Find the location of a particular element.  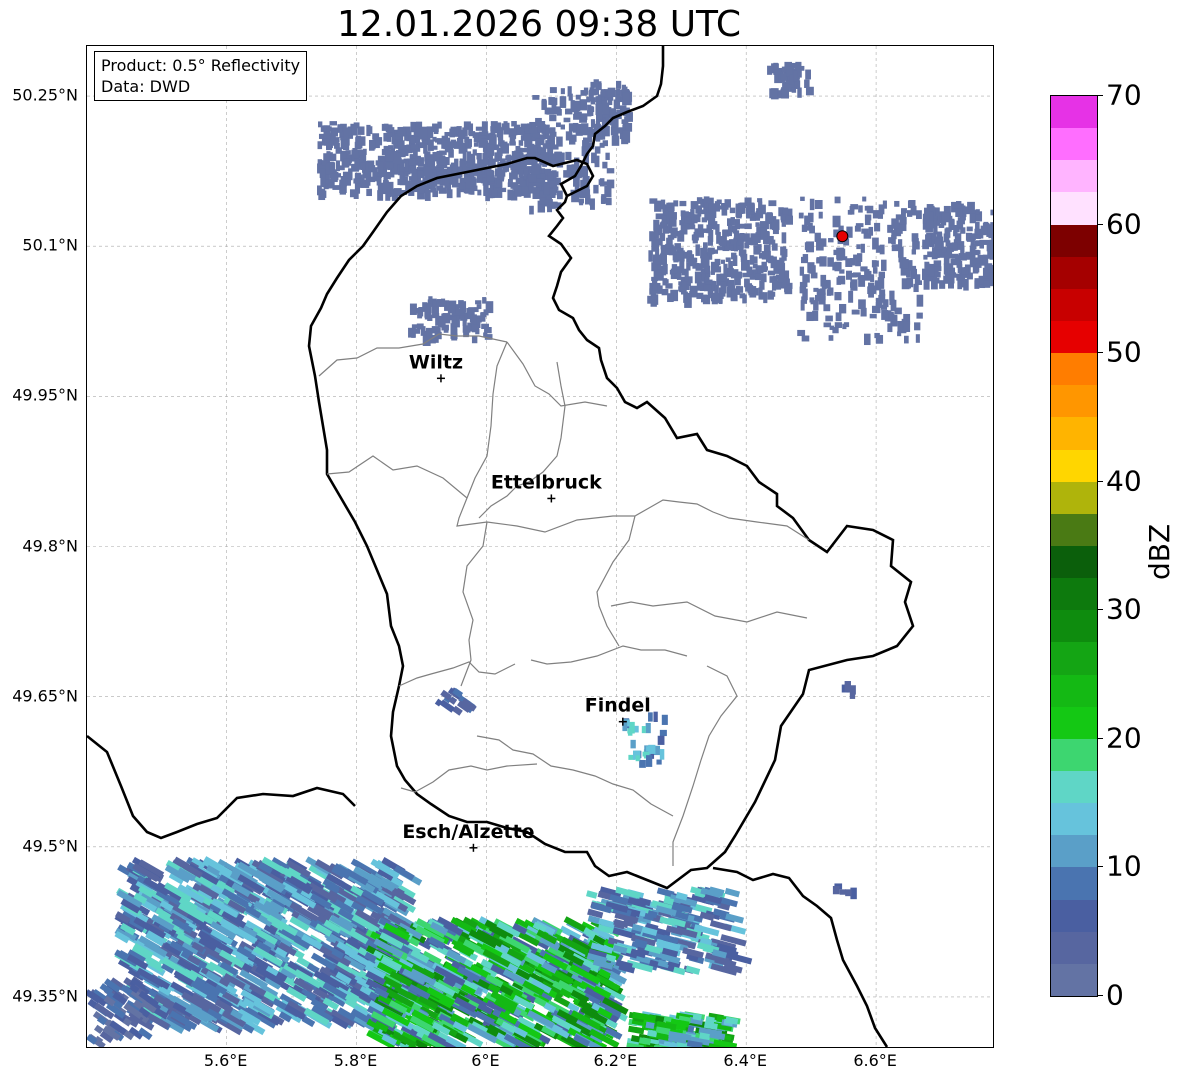

lon-tick-label: 5.6°E is located at coordinates (225, 1060).